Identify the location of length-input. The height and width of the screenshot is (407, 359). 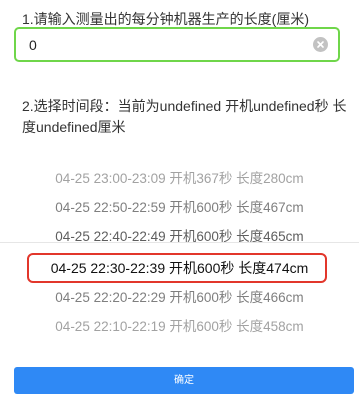
(169, 45).